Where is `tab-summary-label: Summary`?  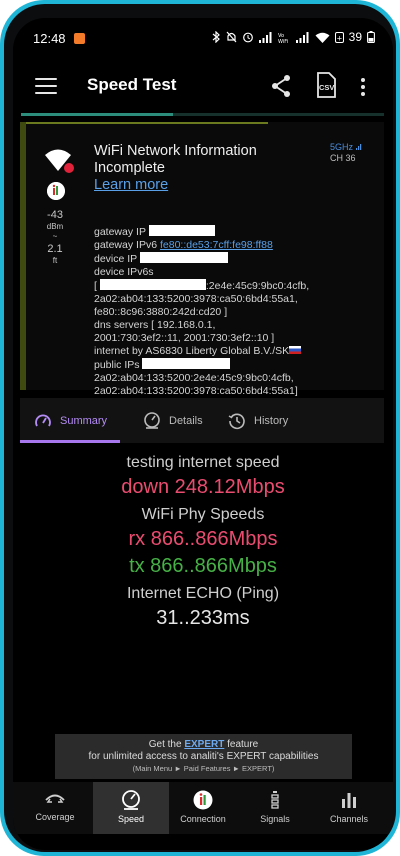 tab-summary-label: Summary is located at coordinates (84, 420).